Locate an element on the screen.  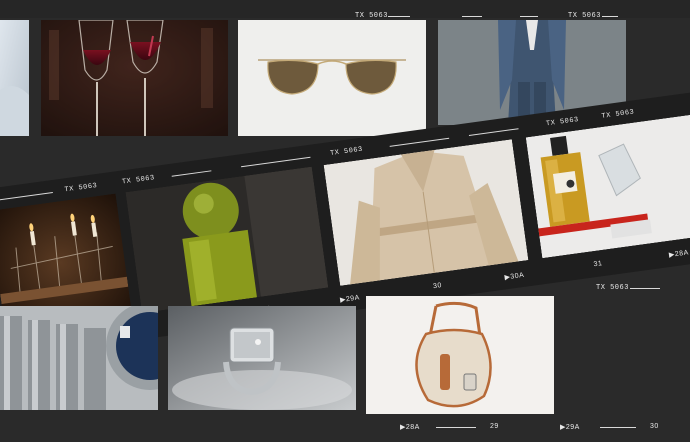
signet-ring-image is located at coordinates (262, 358).